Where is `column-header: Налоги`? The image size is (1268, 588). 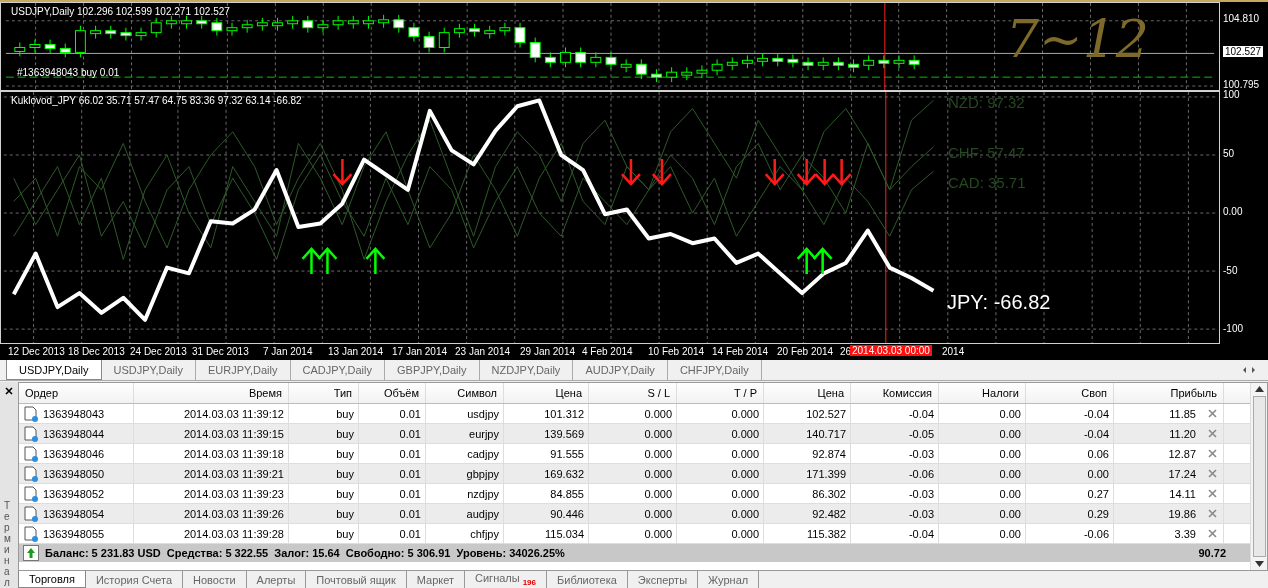
column-header: Налоги is located at coordinates (982, 393).